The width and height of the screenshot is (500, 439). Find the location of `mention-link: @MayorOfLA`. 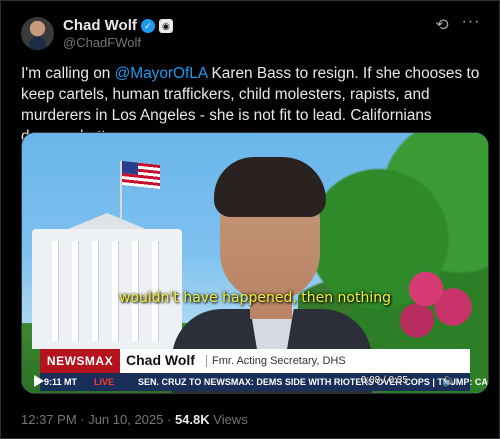

mention-link: @MayorOfLA is located at coordinates (161, 73).